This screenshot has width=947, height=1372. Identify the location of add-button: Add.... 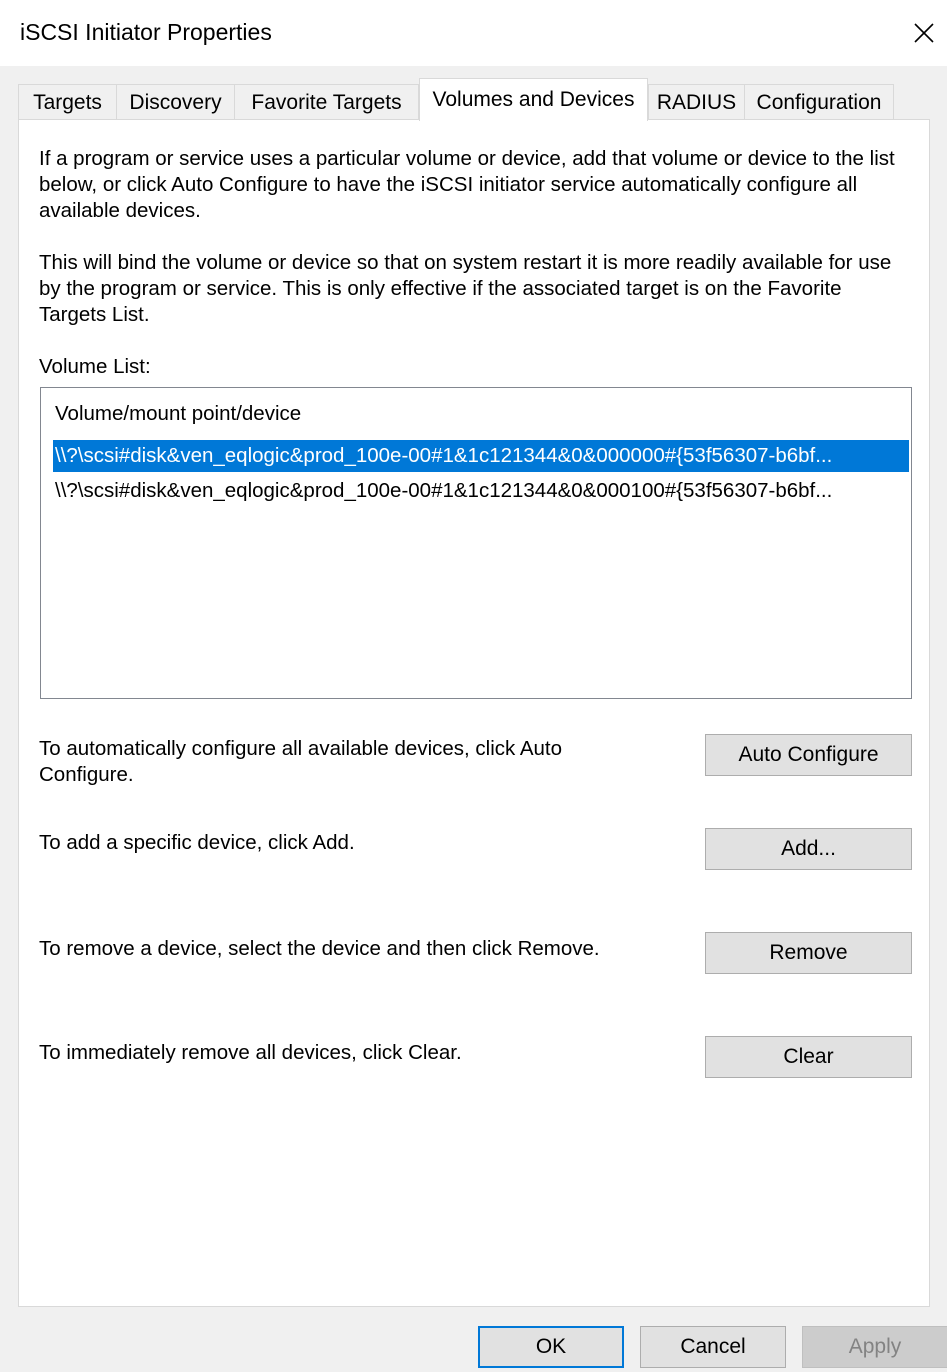
(808, 849).